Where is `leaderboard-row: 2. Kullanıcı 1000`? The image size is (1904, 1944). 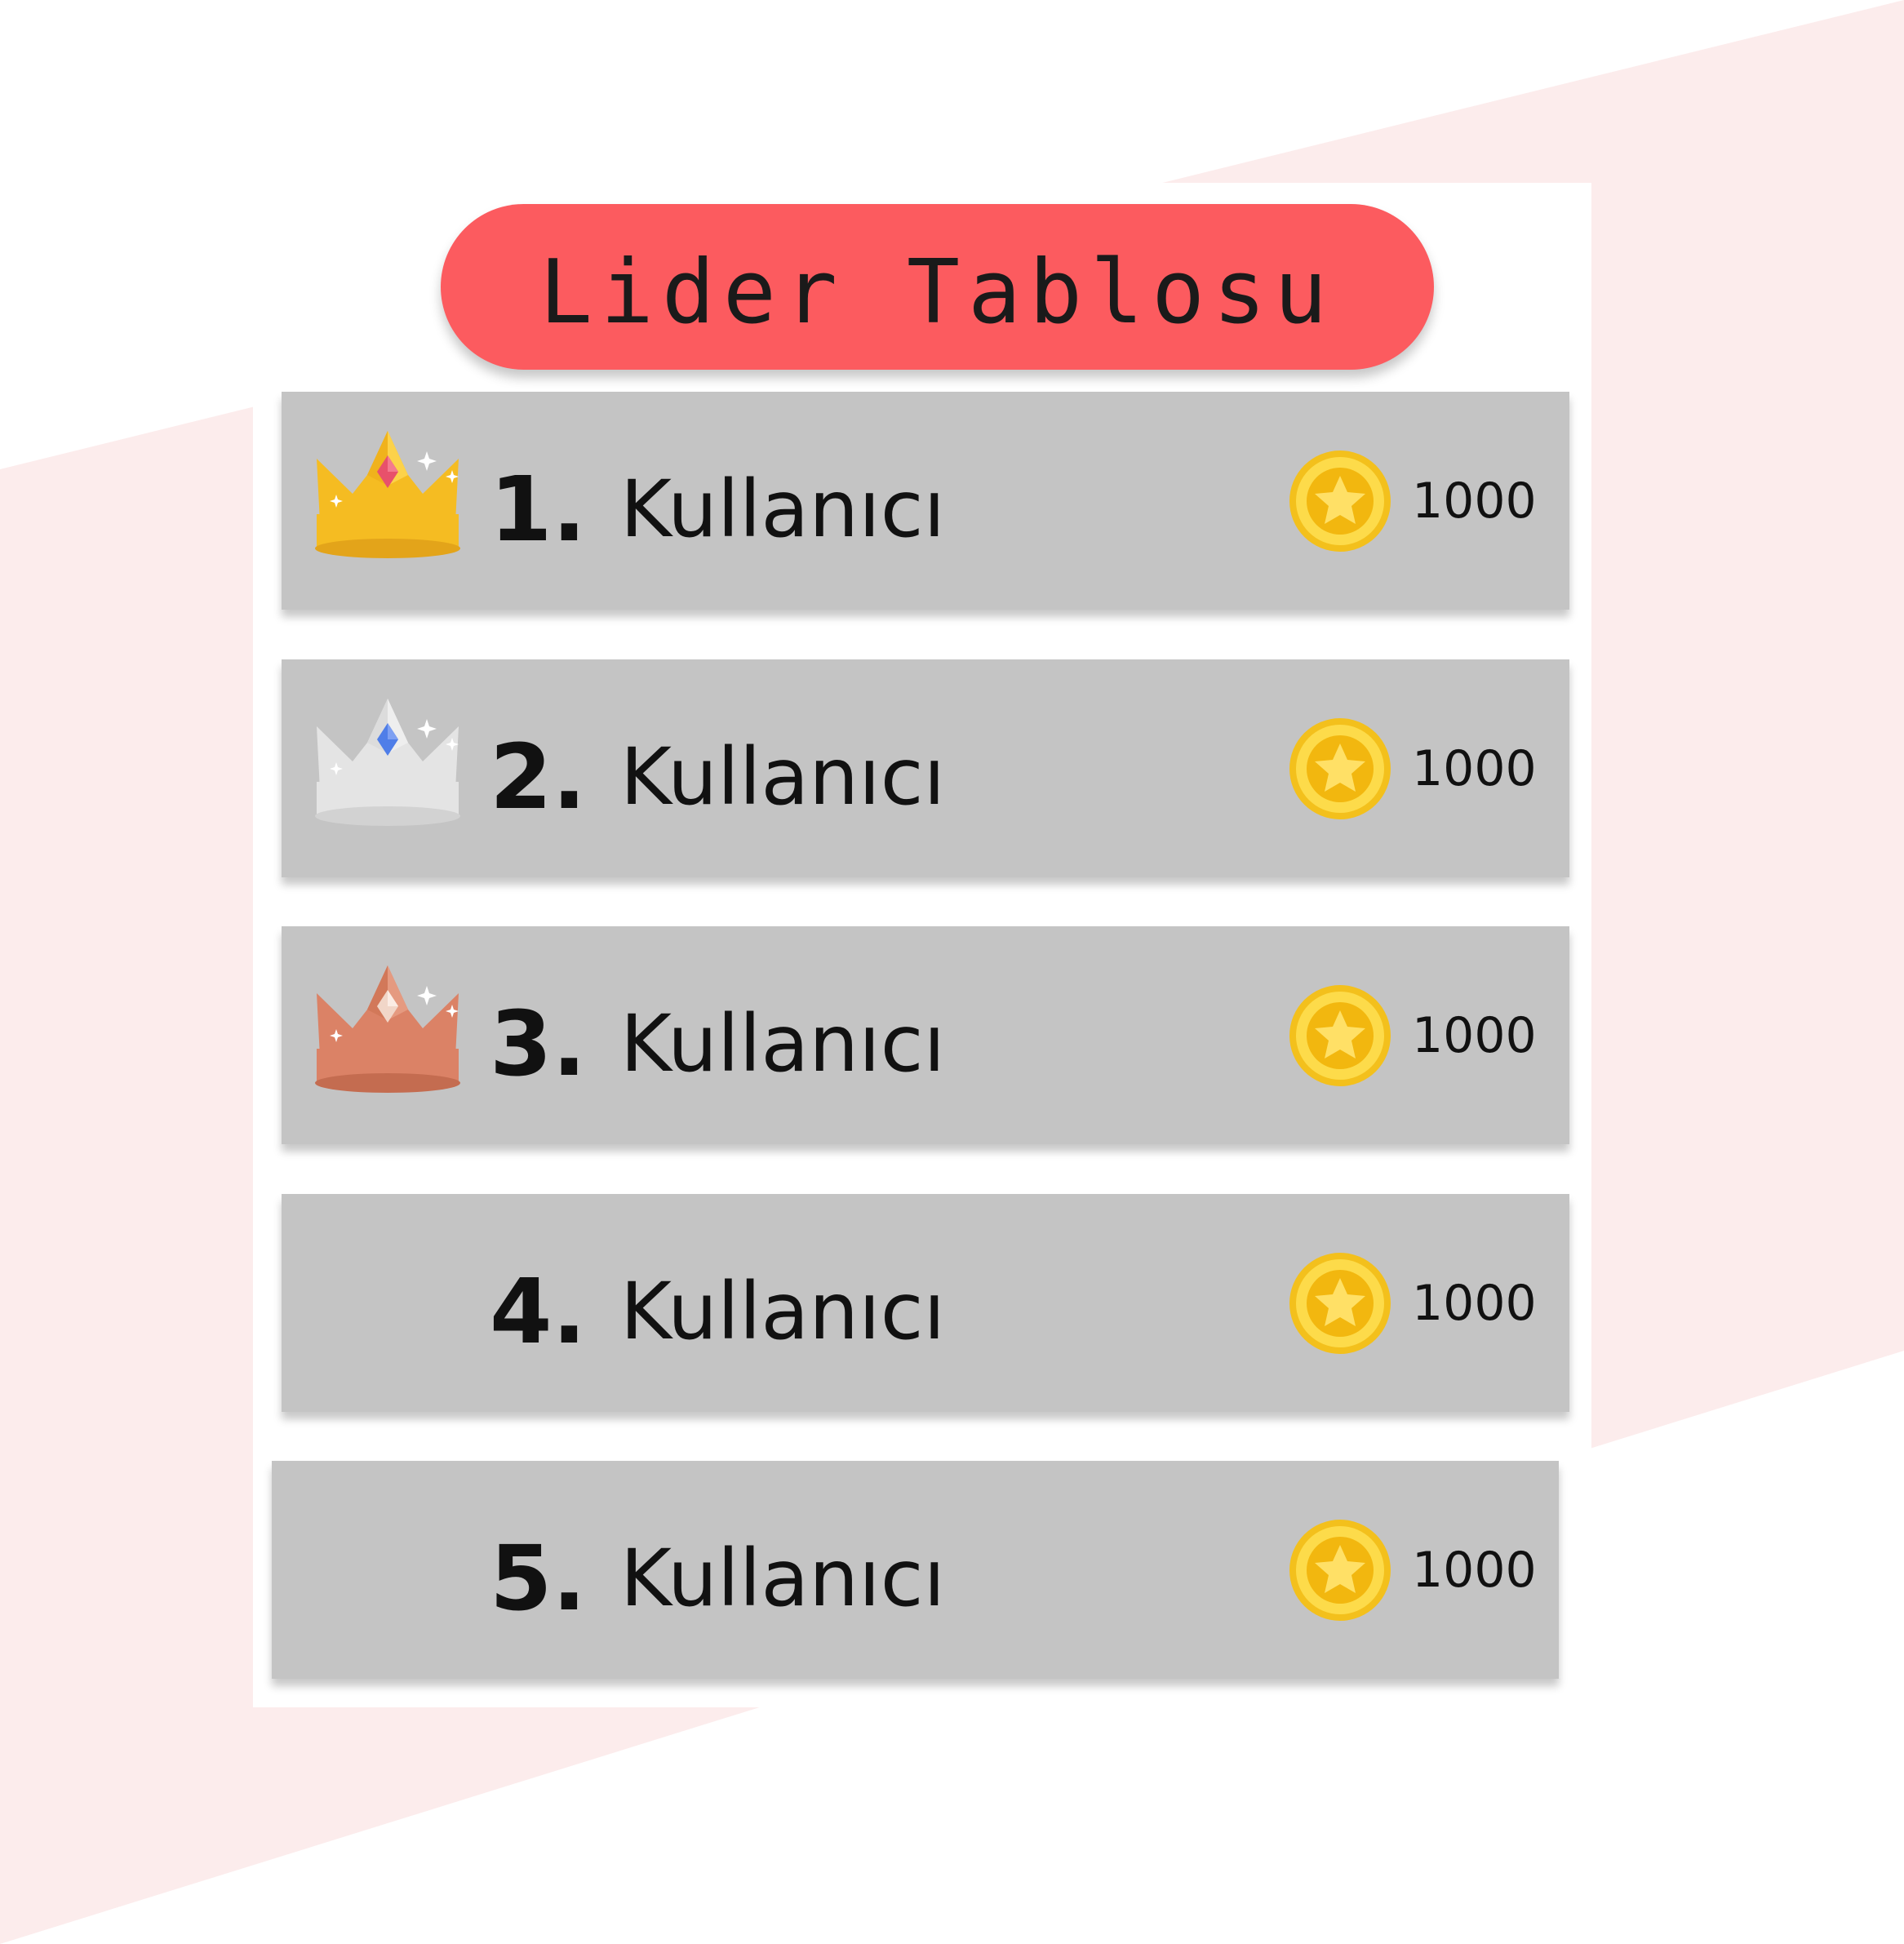 leaderboard-row: 2. Kullanıcı 1000 is located at coordinates (926, 768).